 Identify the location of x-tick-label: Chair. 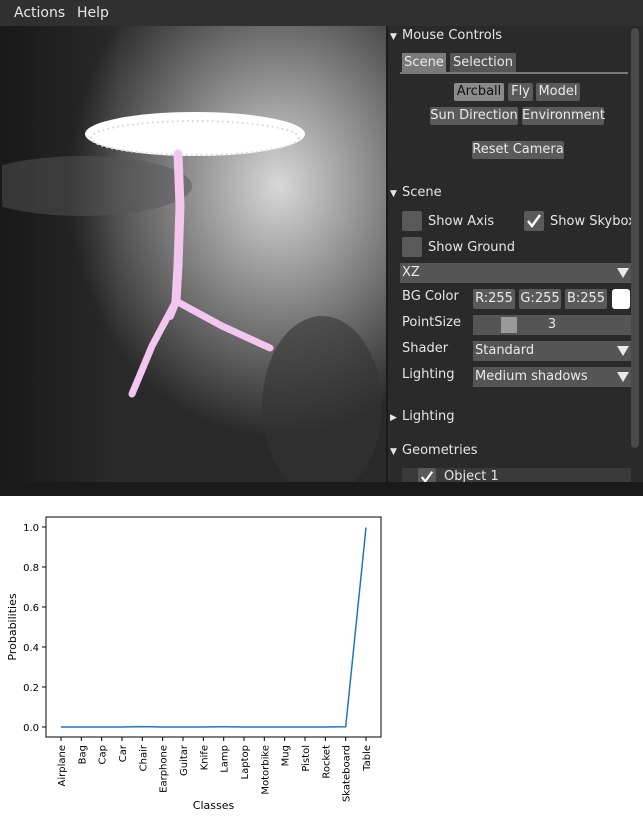
(143, 757).